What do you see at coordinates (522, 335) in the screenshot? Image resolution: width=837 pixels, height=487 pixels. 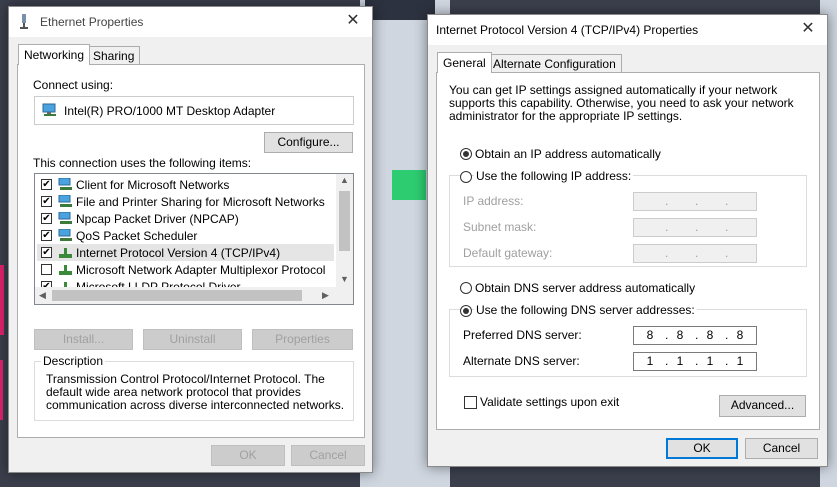 I see `preferred-dns-label: Preferred DNS server:` at bounding box center [522, 335].